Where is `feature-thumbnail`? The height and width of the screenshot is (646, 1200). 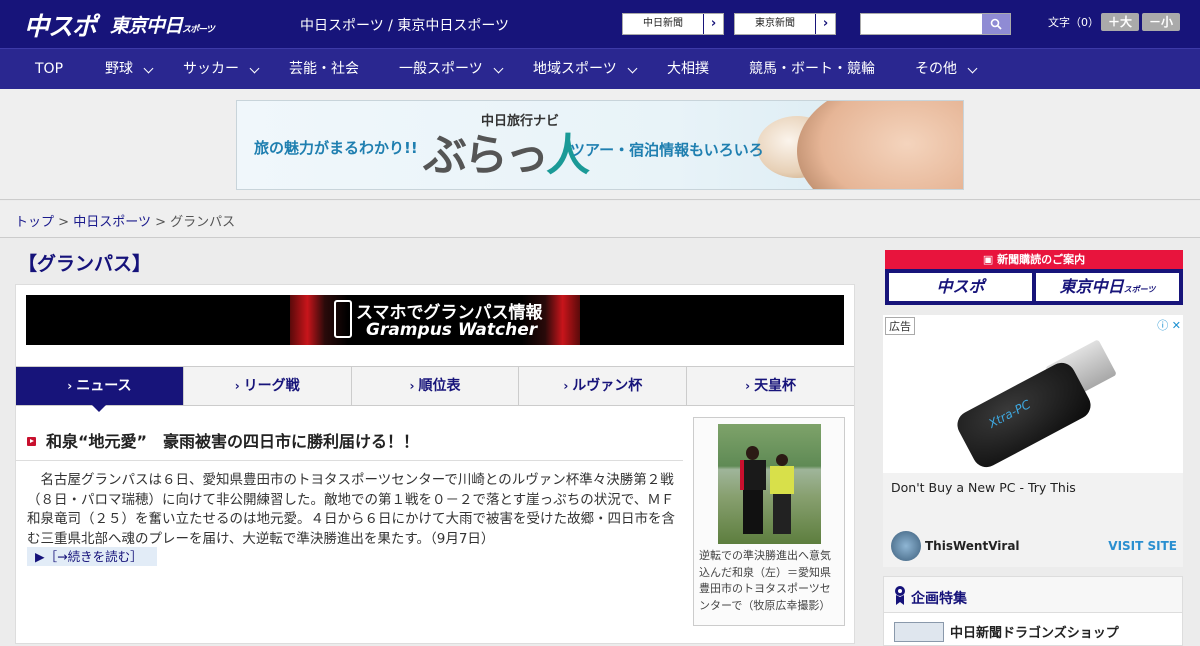 feature-thumbnail is located at coordinates (919, 632).